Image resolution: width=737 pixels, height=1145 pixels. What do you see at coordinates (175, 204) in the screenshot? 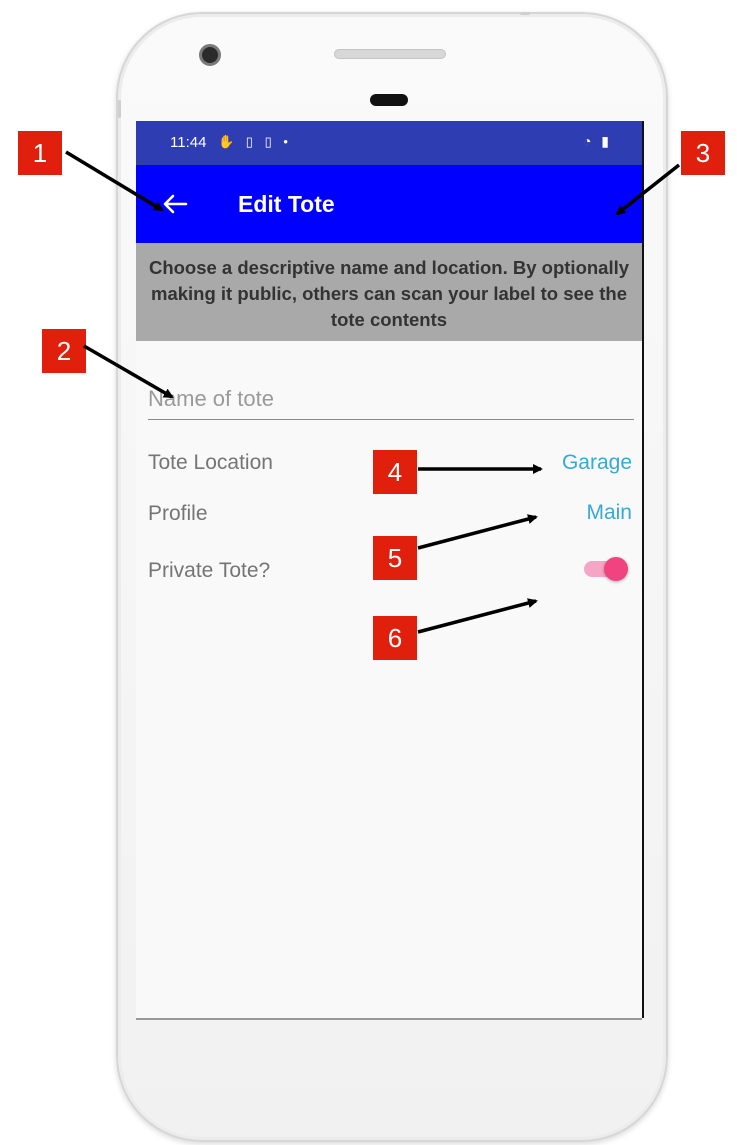
I see `back-arrow-icon` at bounding box center [175, 204].